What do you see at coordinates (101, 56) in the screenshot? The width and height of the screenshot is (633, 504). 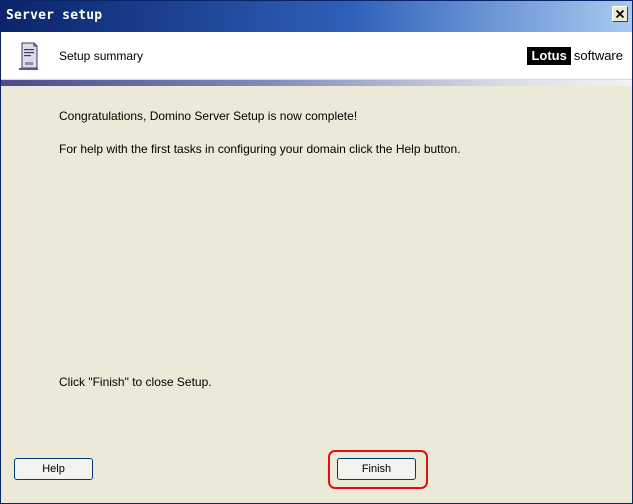 I see `page-title: Setup summary` at bounding box center [101, 56].